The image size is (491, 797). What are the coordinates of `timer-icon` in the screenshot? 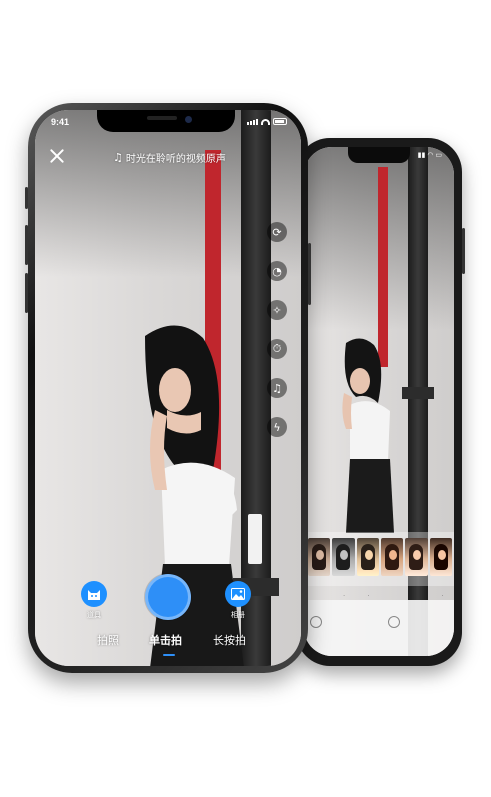 It's located at (394, 622).